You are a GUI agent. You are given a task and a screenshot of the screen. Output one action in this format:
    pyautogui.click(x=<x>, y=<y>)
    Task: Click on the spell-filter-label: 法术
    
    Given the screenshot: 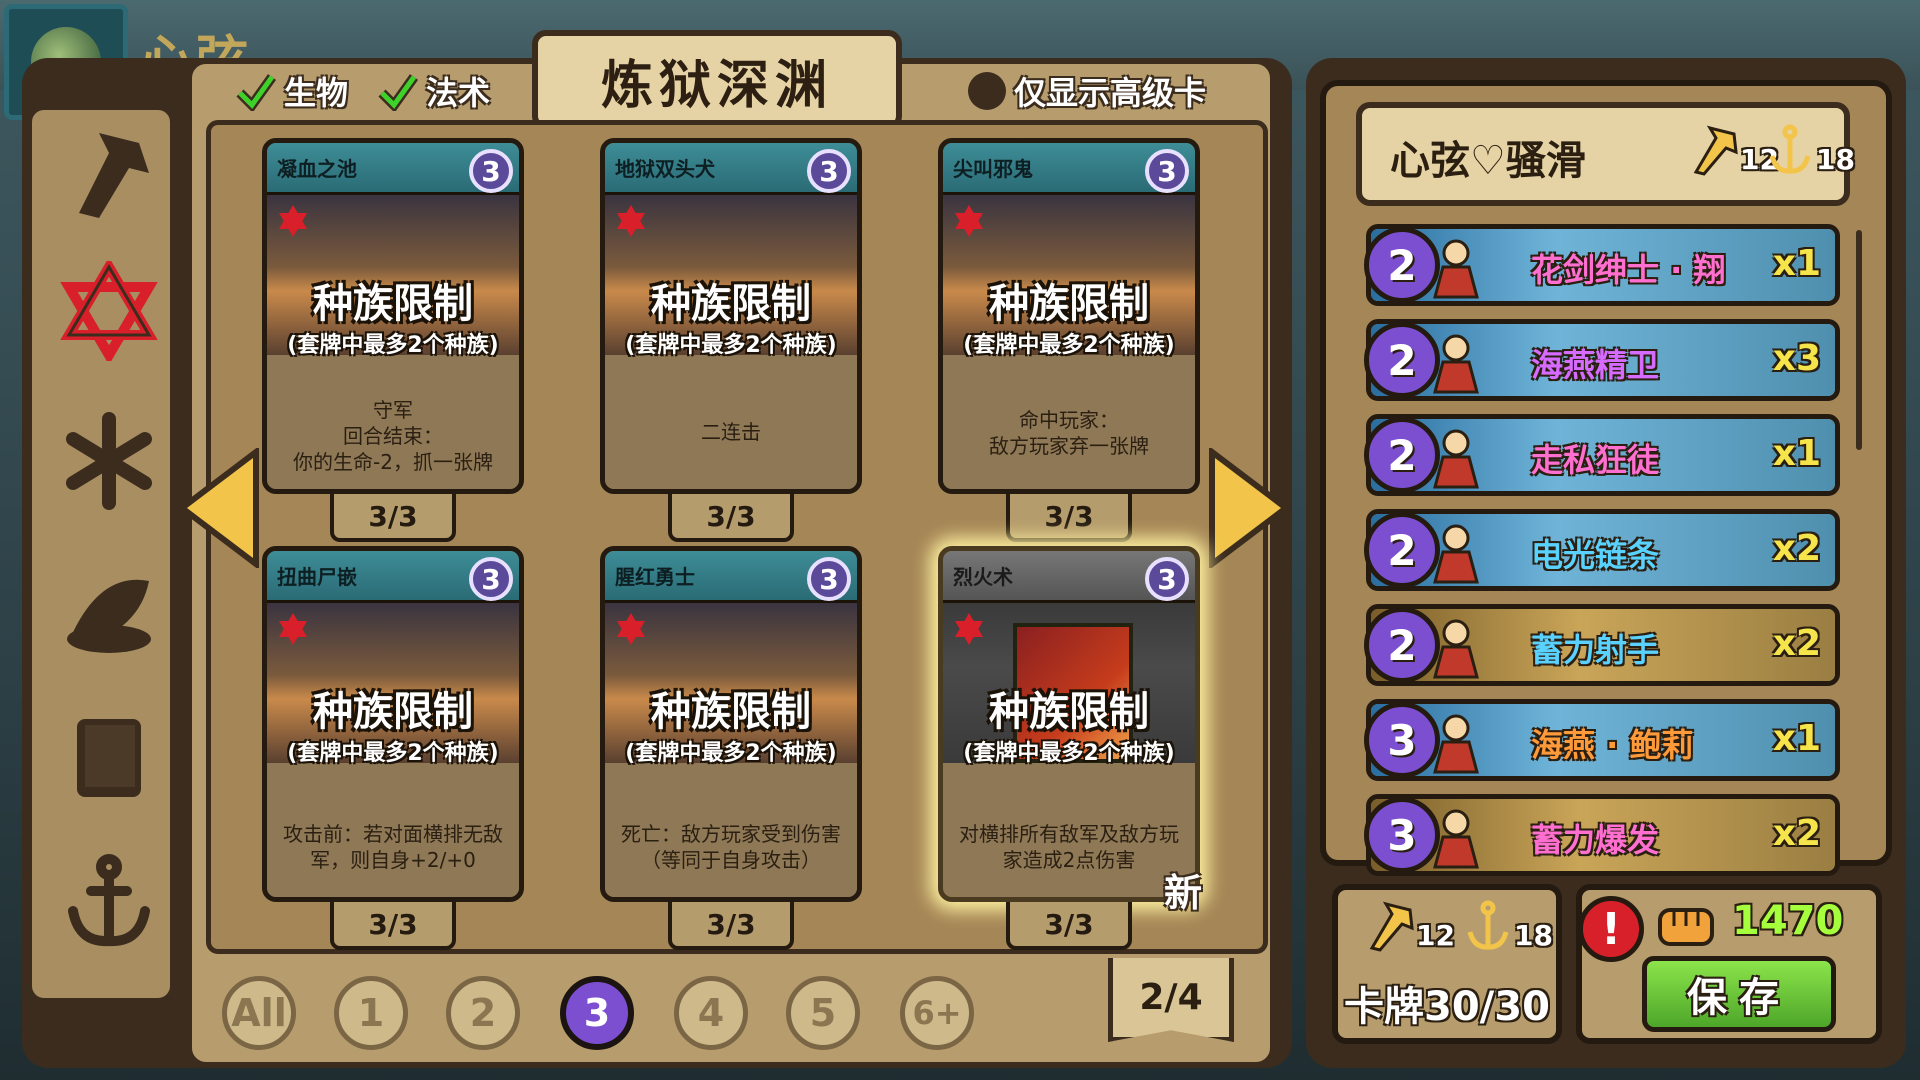 What is the action you would take?
    pyautogui.click(x=458, y=93)
    